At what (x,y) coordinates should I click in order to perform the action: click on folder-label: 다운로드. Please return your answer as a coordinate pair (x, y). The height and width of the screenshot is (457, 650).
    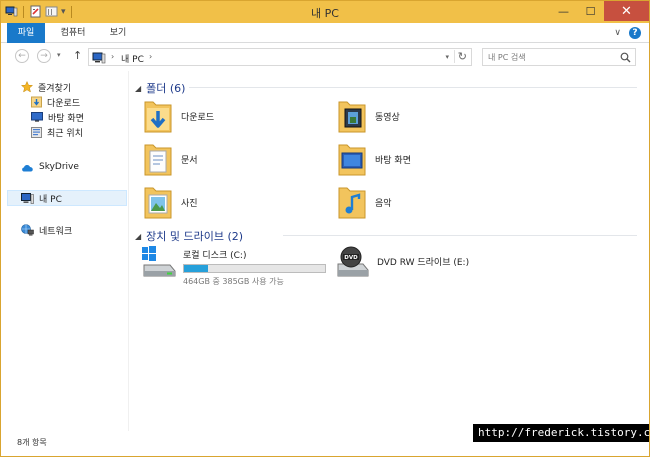
    Looking at the image, I should click on (198, 117).